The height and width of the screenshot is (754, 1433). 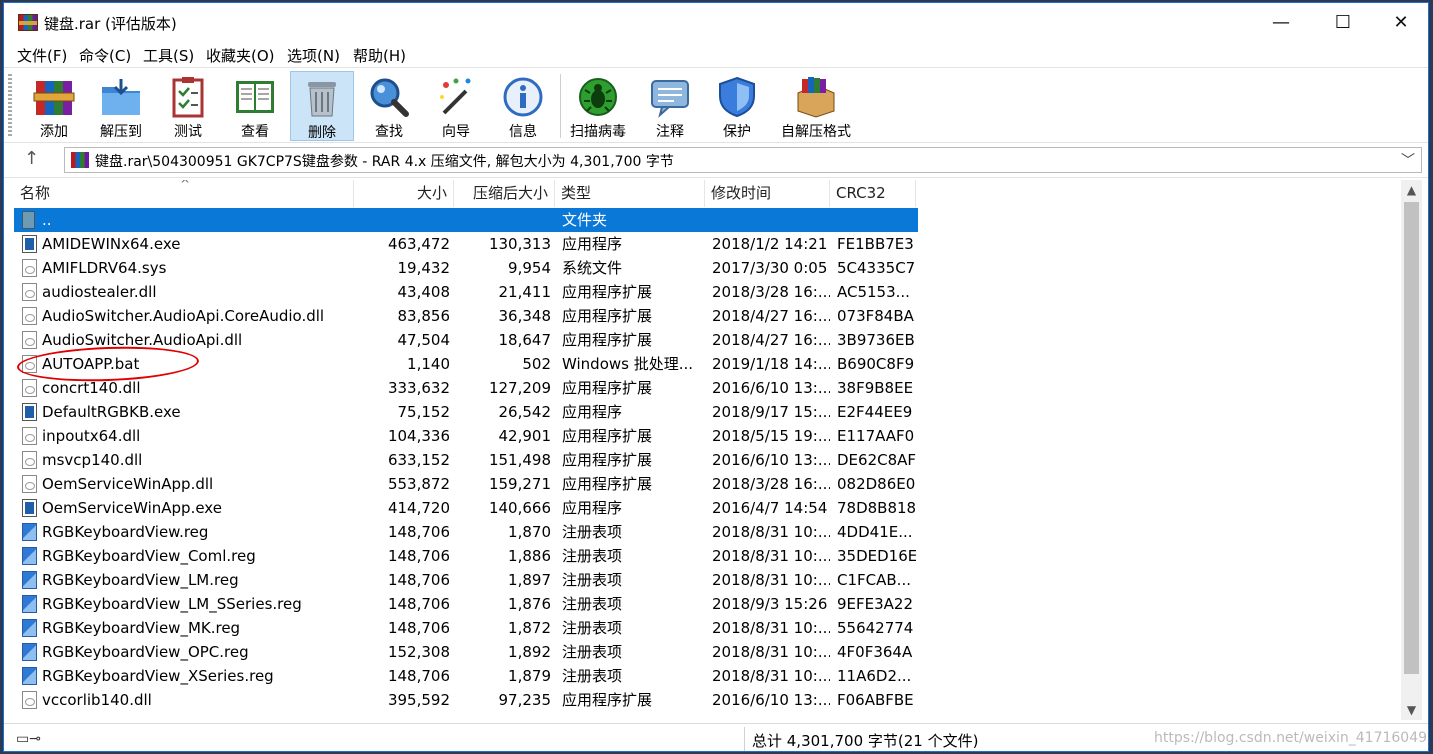 What do you see at coordinates (91, 436) in the screenshot?
I see `cell-name: inpoutx64.dll` at bounding box center [91, 436].